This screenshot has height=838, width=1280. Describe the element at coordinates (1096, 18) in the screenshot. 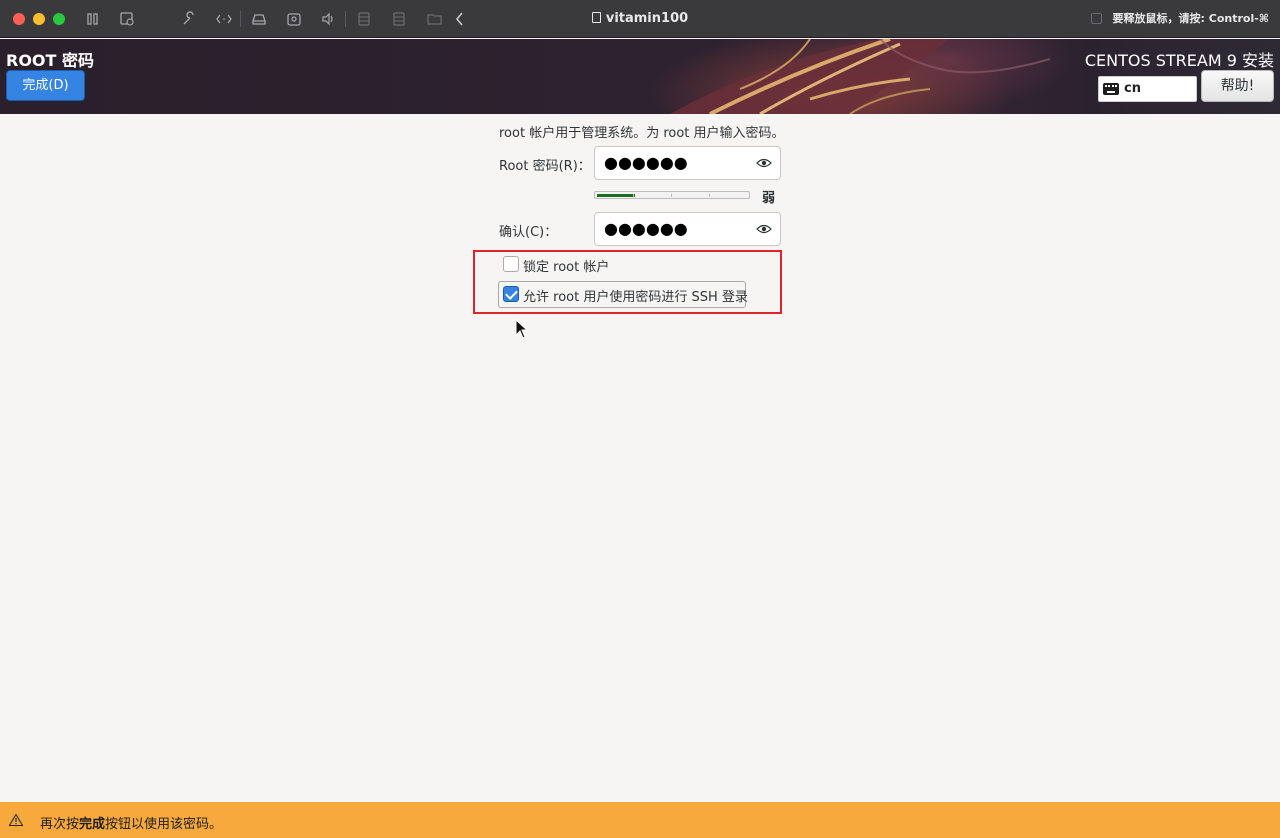

I see `copy-icon` at that location.